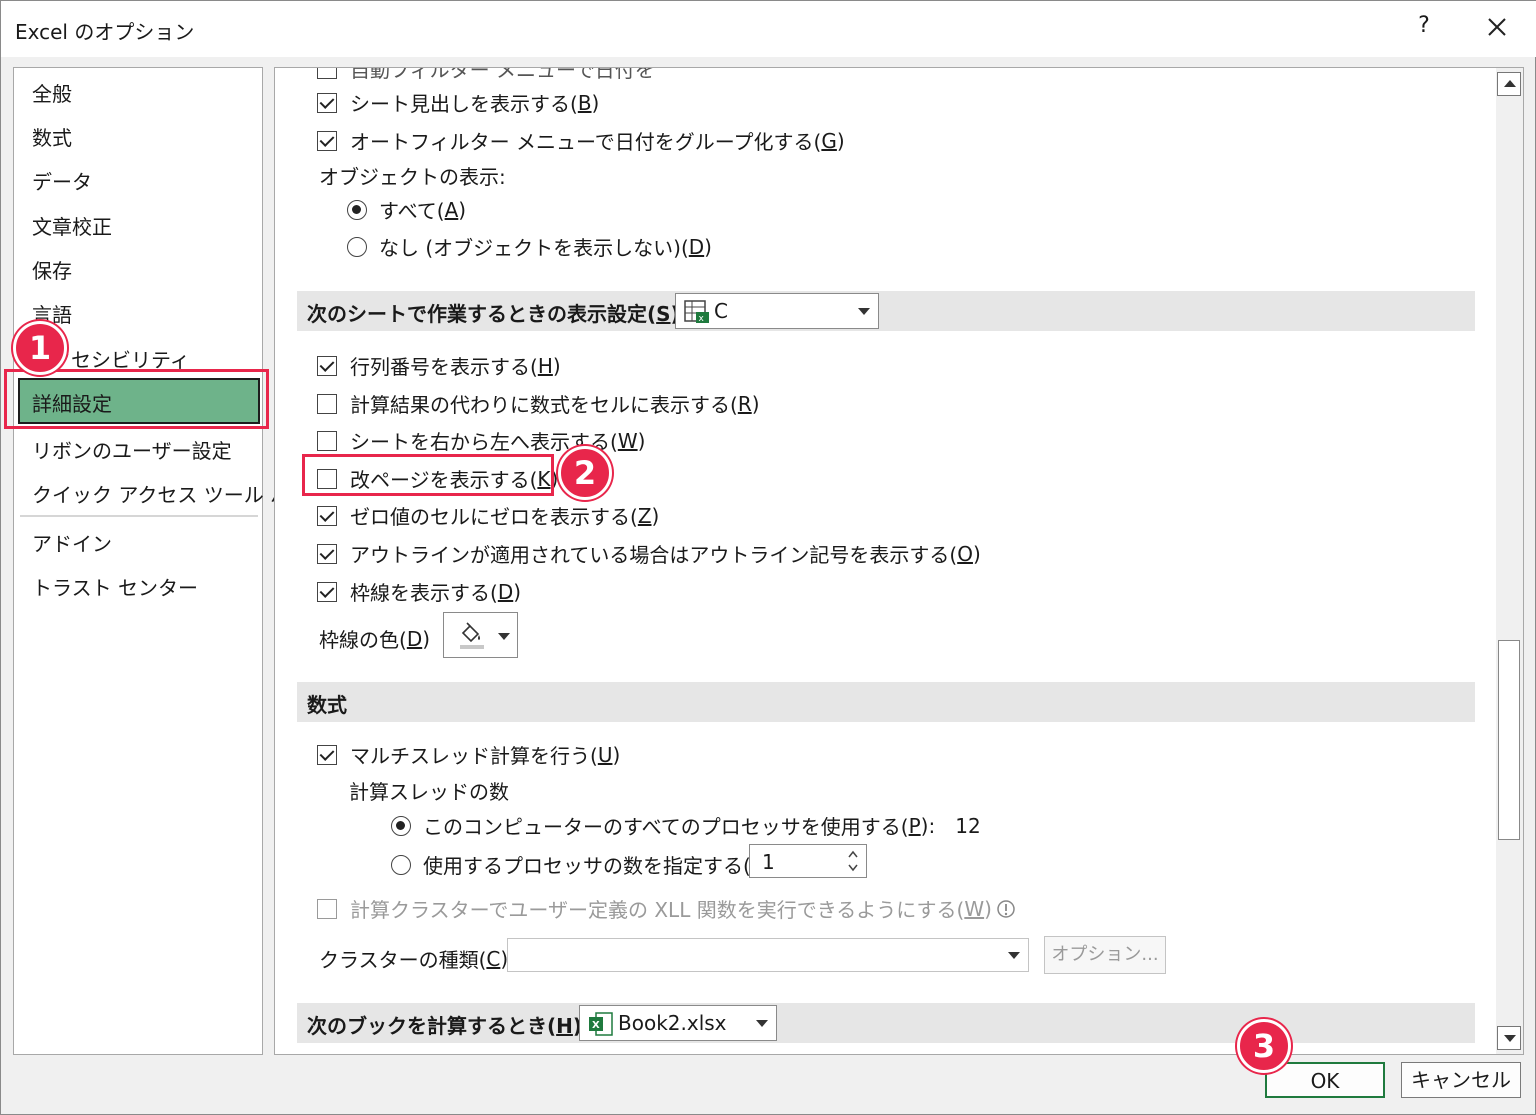 The height and width of the screenshot is (1115, 1536). Describe the element at coordinates (72, 542) in the screenshot. I see `sidebar-item-addins: アドイン` at that location.